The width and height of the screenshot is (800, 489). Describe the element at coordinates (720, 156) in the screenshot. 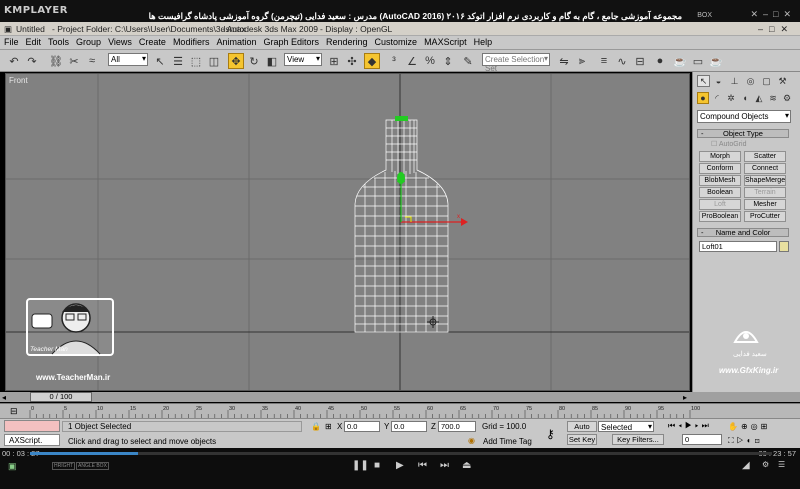

I see `morph-button: Morph` at that location.